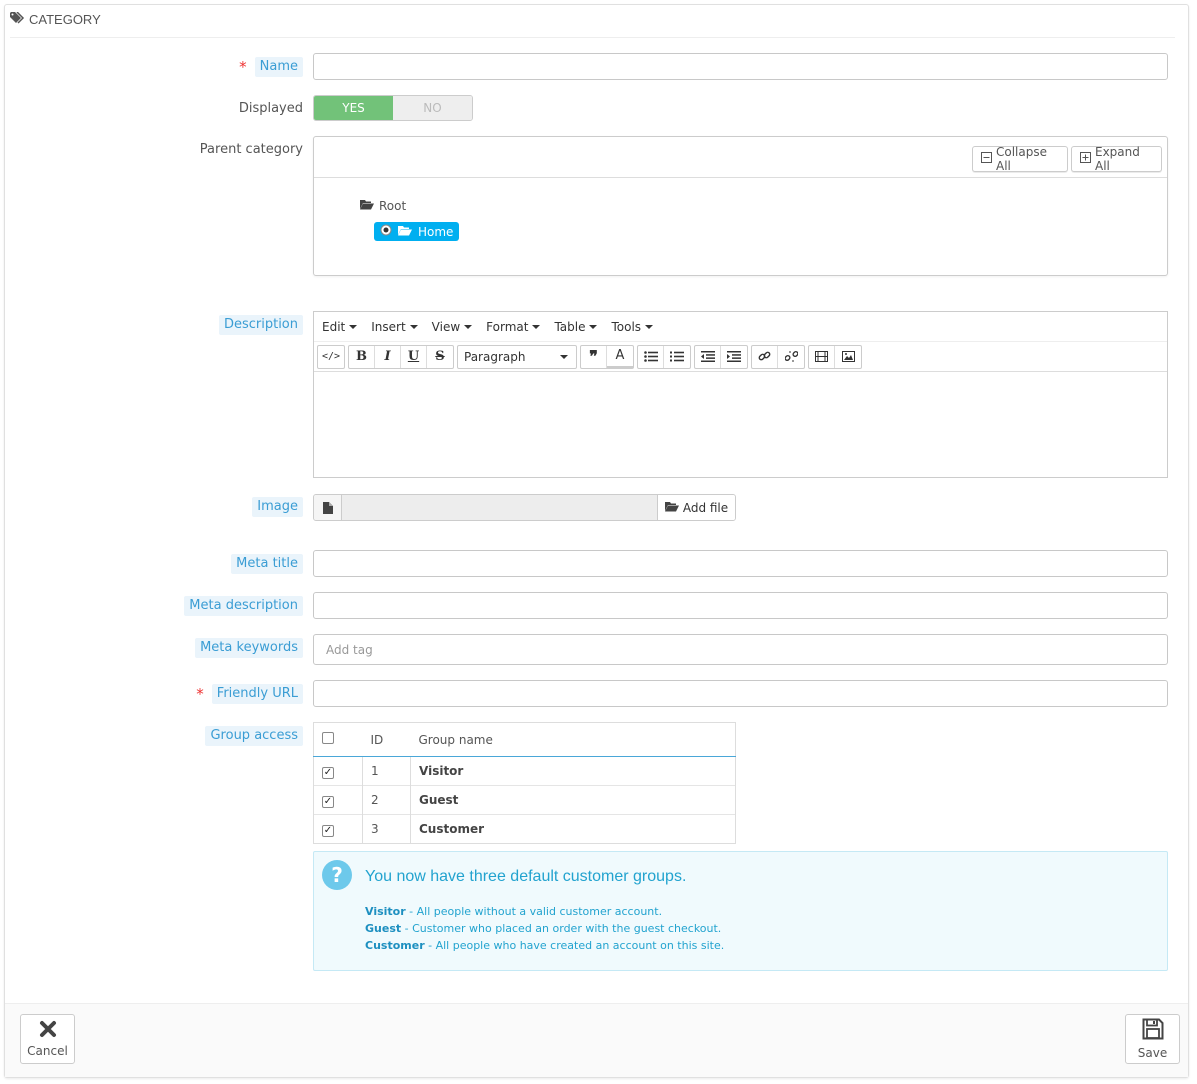  I want to click on bold-icon: B, so click(362, 356).